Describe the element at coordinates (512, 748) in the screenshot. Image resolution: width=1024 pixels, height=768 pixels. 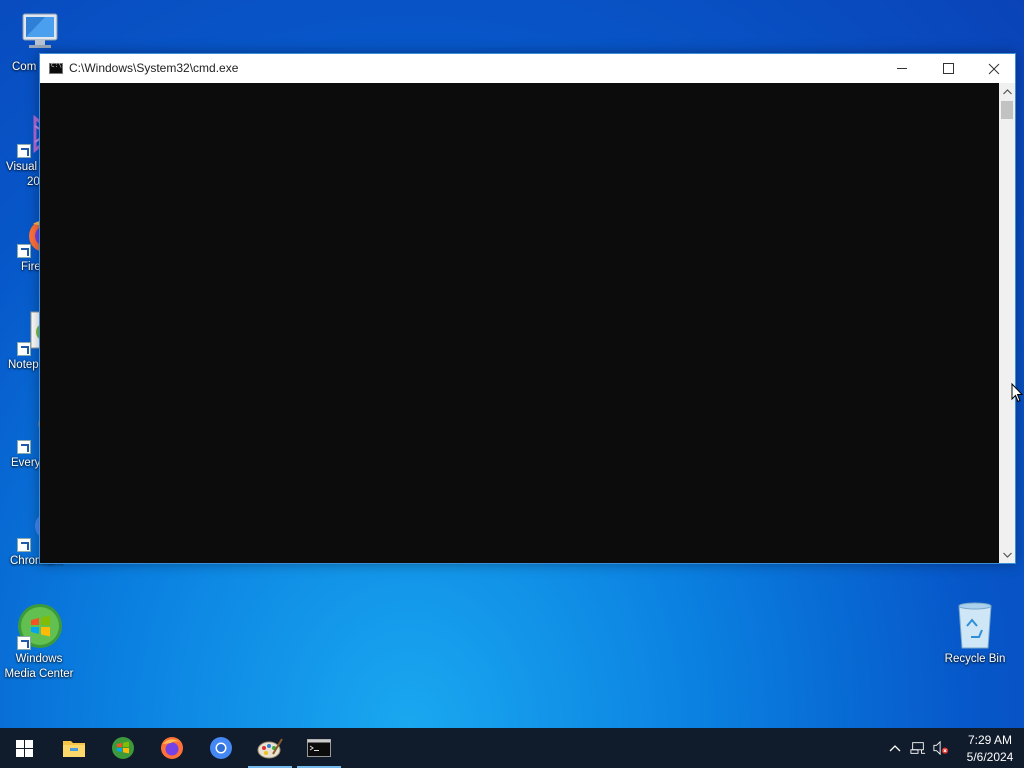
I see `taskbar: 7:29 AM 5/6/2024` at that location.